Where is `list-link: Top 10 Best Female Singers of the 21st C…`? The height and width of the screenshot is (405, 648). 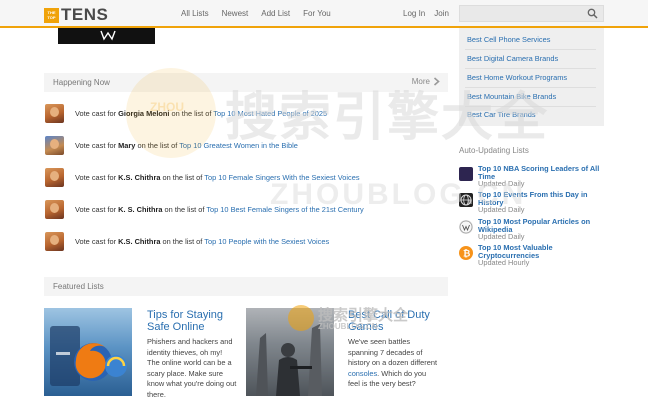
list-link: Top 10 Best Female Singers of the 21st C… is located at coordinates (284, 209).